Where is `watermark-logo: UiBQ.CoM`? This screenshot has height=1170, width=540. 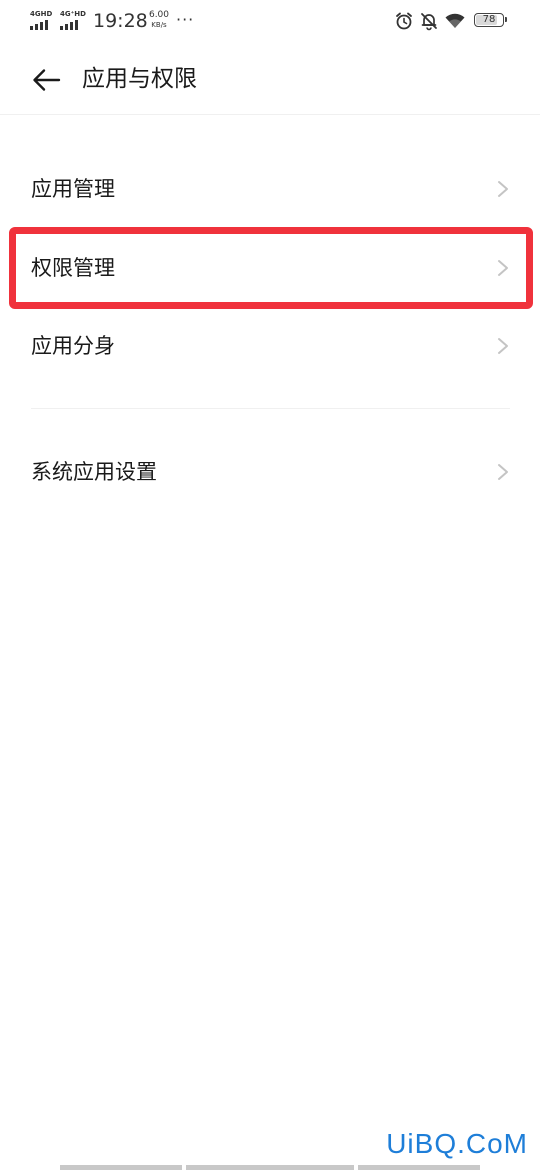
watermark-logo: UiBQ.CoM is located at coordinates (457, 1143).